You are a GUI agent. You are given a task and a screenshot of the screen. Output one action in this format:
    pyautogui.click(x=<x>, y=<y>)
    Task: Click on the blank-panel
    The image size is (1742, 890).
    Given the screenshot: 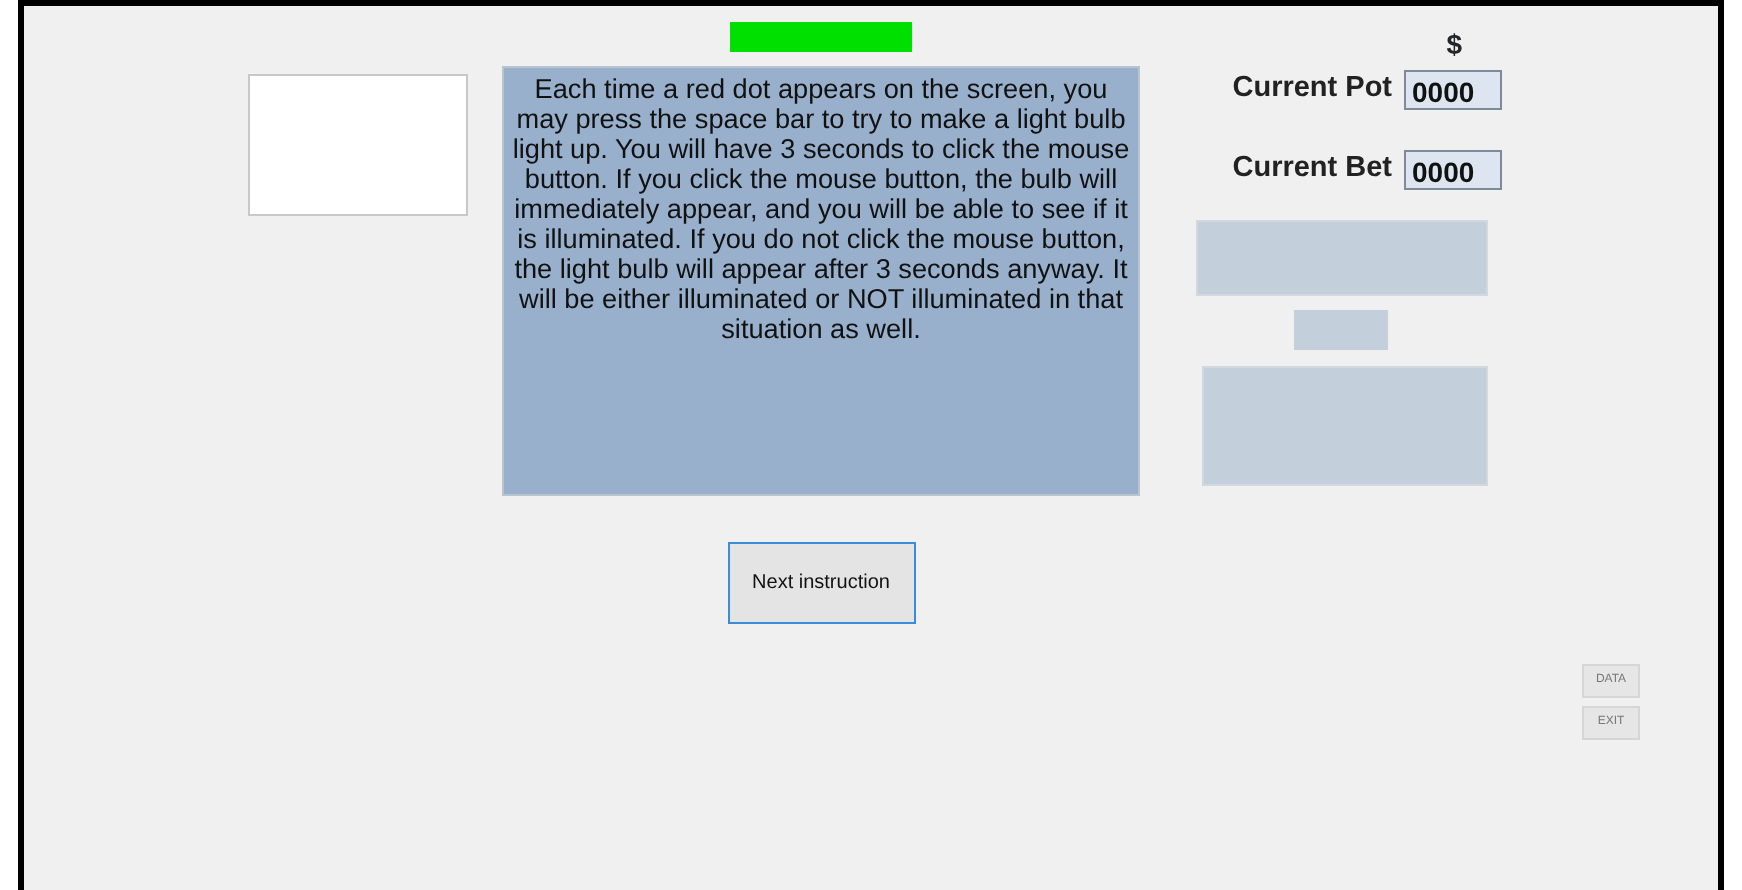 What is the action you would take?
    pyautogui.click(x=1341, y=329)
    